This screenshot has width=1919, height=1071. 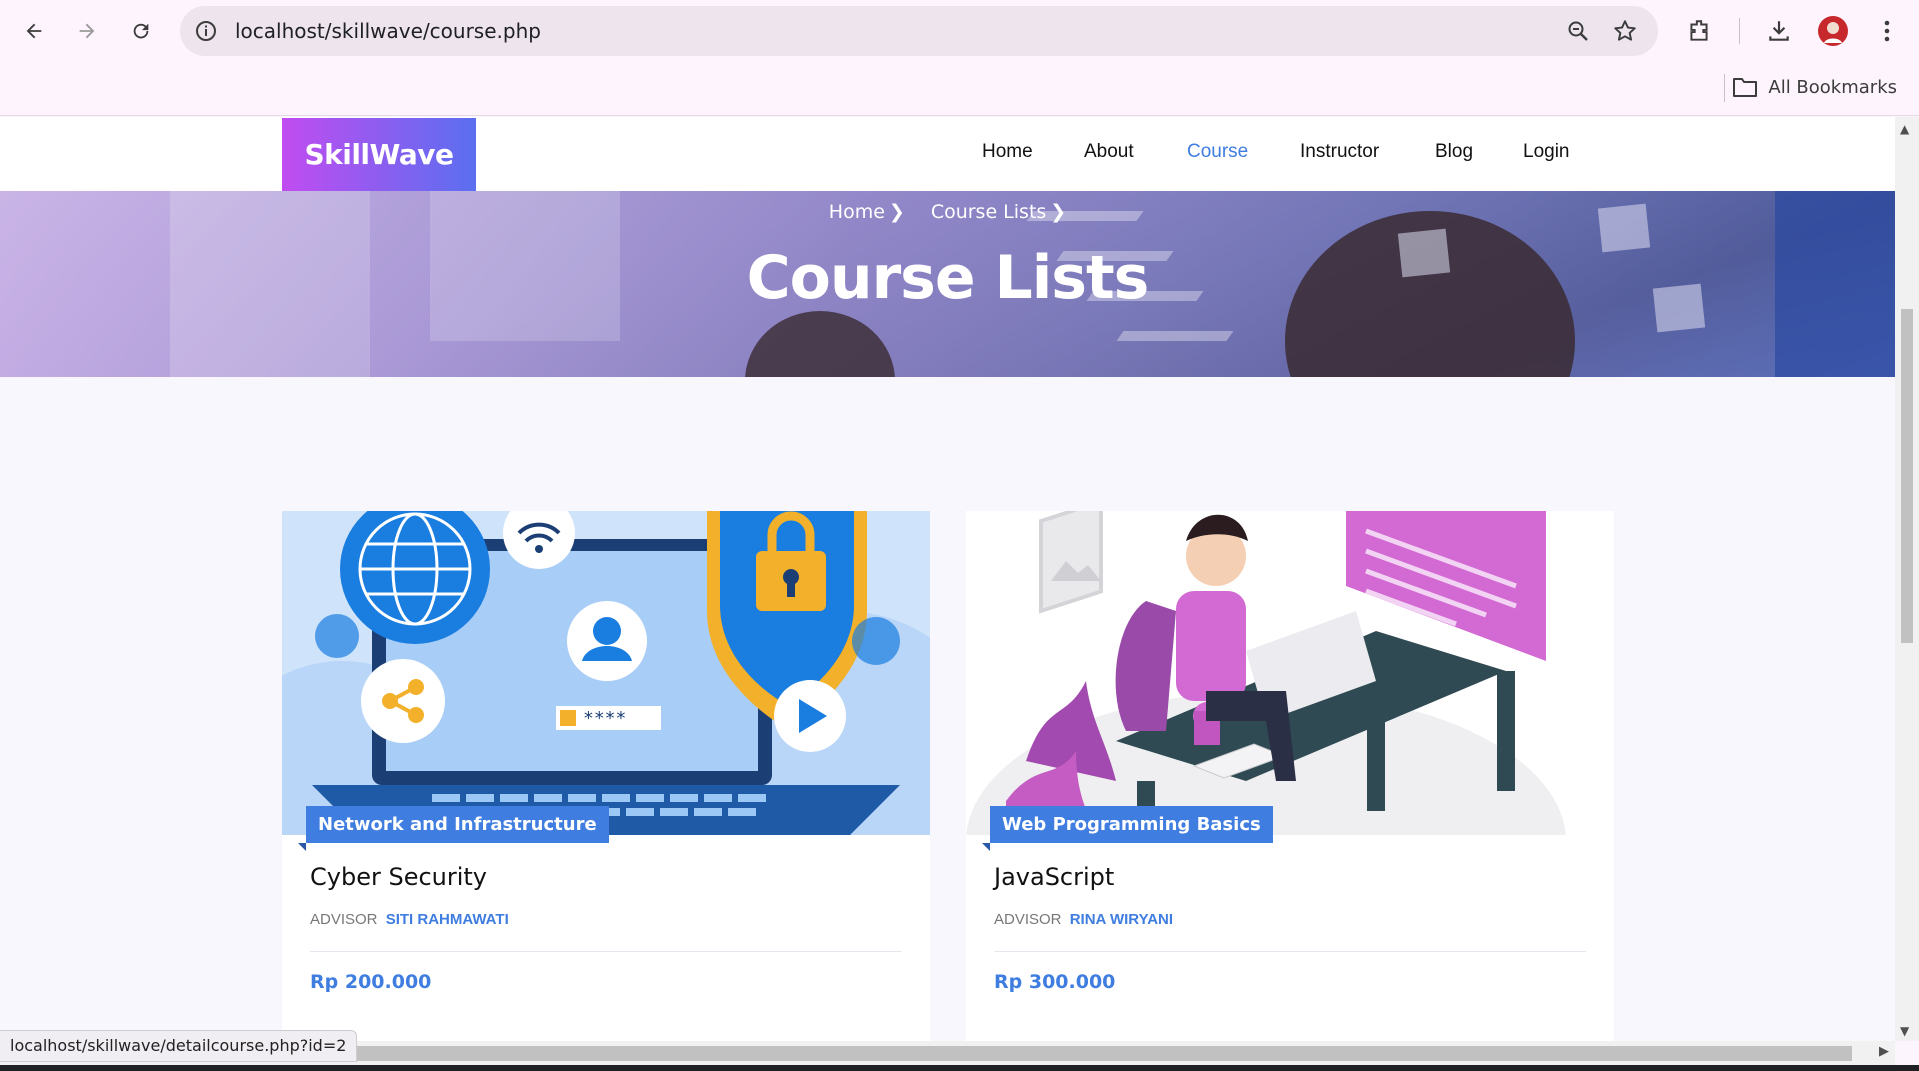 I want to click on extensions-icon, so click(x=1699, y=31).